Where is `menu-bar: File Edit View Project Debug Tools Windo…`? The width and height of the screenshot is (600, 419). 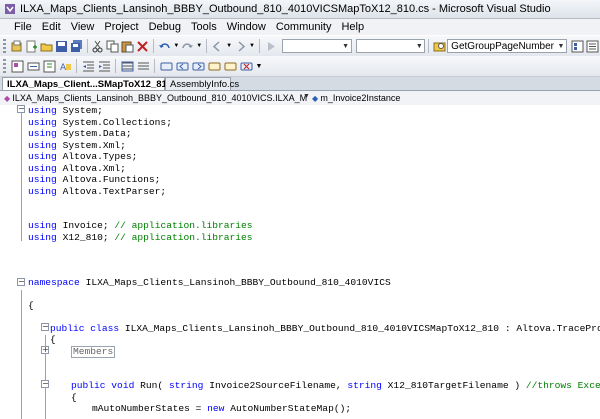 menu-bar: File Edit View Project Debug Tools Windo… is located at coordinates (300, 27).